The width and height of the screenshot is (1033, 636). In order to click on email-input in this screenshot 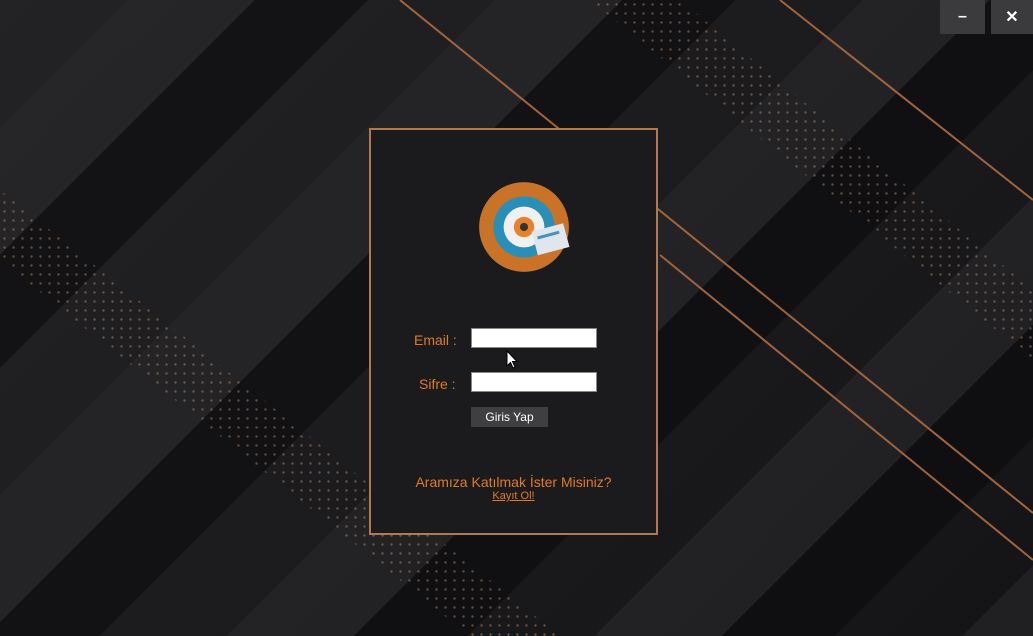, I will do `click(534, 338)`.